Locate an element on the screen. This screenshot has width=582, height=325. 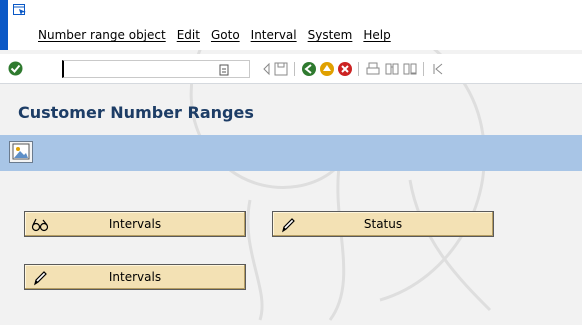
find-icon is located at coordinates (392, 69).